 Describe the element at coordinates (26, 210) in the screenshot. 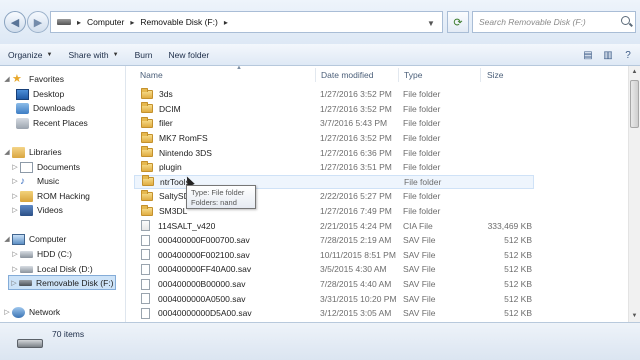

I see `videos-icon` at that location.